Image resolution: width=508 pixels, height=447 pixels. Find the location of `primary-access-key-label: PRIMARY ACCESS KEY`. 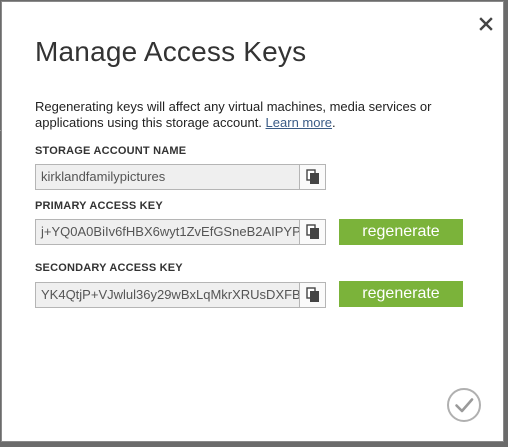

primary-access-key-label: PRIMARY ACCESS KEY is located at coordinates (99, 206).